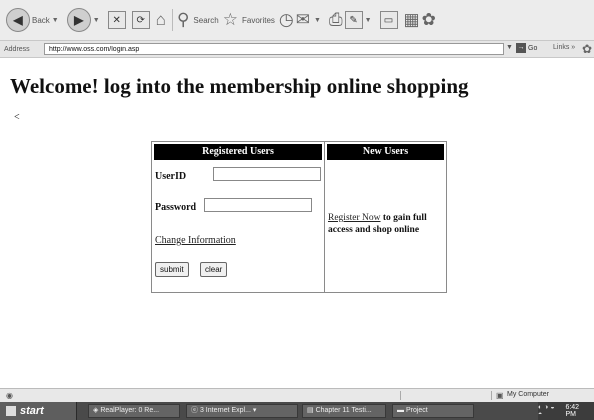  Describe the element at coordinates (587, 49) in the screenshot. I see `toolbar-extra-icon: ✿` at that location.